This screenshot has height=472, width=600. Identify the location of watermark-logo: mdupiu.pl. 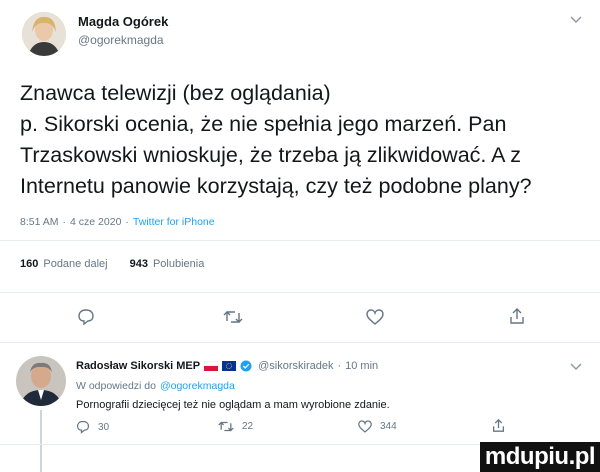
(540, 457).